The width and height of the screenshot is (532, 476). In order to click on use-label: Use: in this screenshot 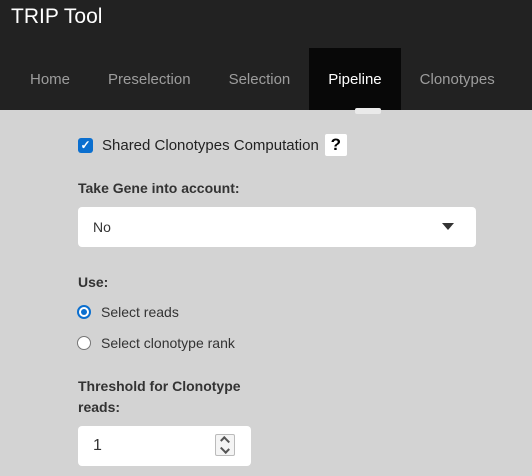, I will do `click(93, 282)`.